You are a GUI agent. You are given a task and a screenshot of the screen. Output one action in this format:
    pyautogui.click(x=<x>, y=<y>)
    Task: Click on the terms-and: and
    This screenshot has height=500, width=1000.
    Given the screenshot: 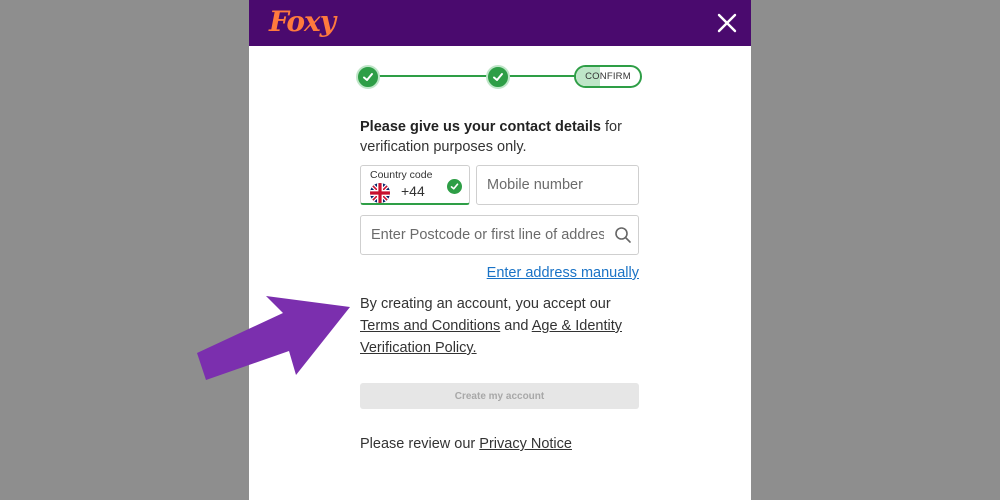 What is the action you would take?
    pyautogui.click(x=516, y=326)
    